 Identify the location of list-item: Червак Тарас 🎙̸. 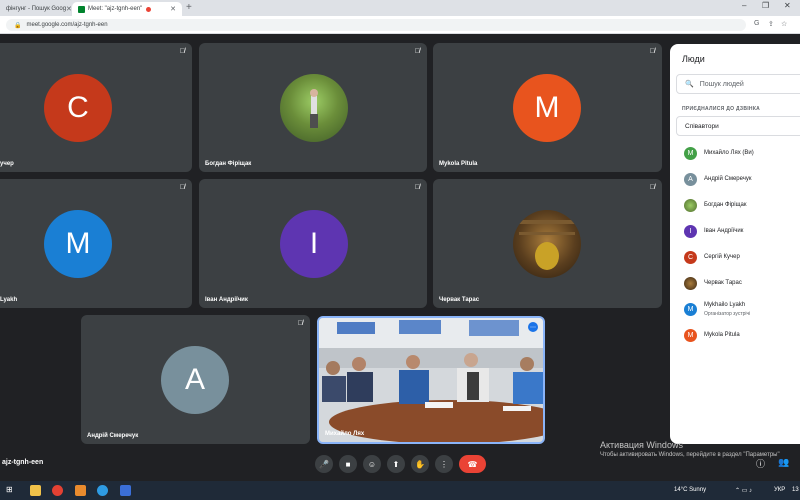
(741, 284).